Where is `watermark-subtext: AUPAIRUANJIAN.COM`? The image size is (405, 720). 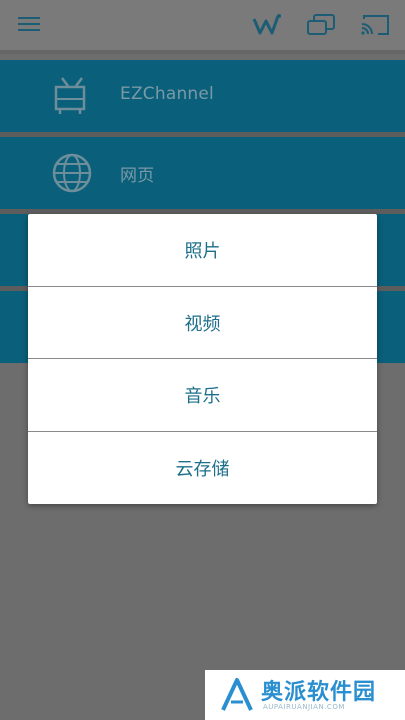
watermark-subtext: AUPAIRUANJIAN.COM is located at coordinates (304, 707).